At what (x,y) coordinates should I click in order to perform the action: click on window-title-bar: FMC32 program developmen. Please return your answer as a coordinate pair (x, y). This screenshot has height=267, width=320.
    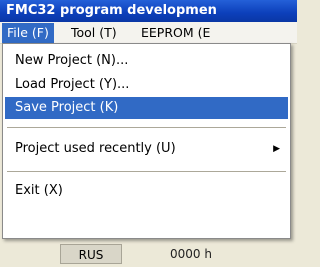
    Looking at the image, I should click on (148, 11).